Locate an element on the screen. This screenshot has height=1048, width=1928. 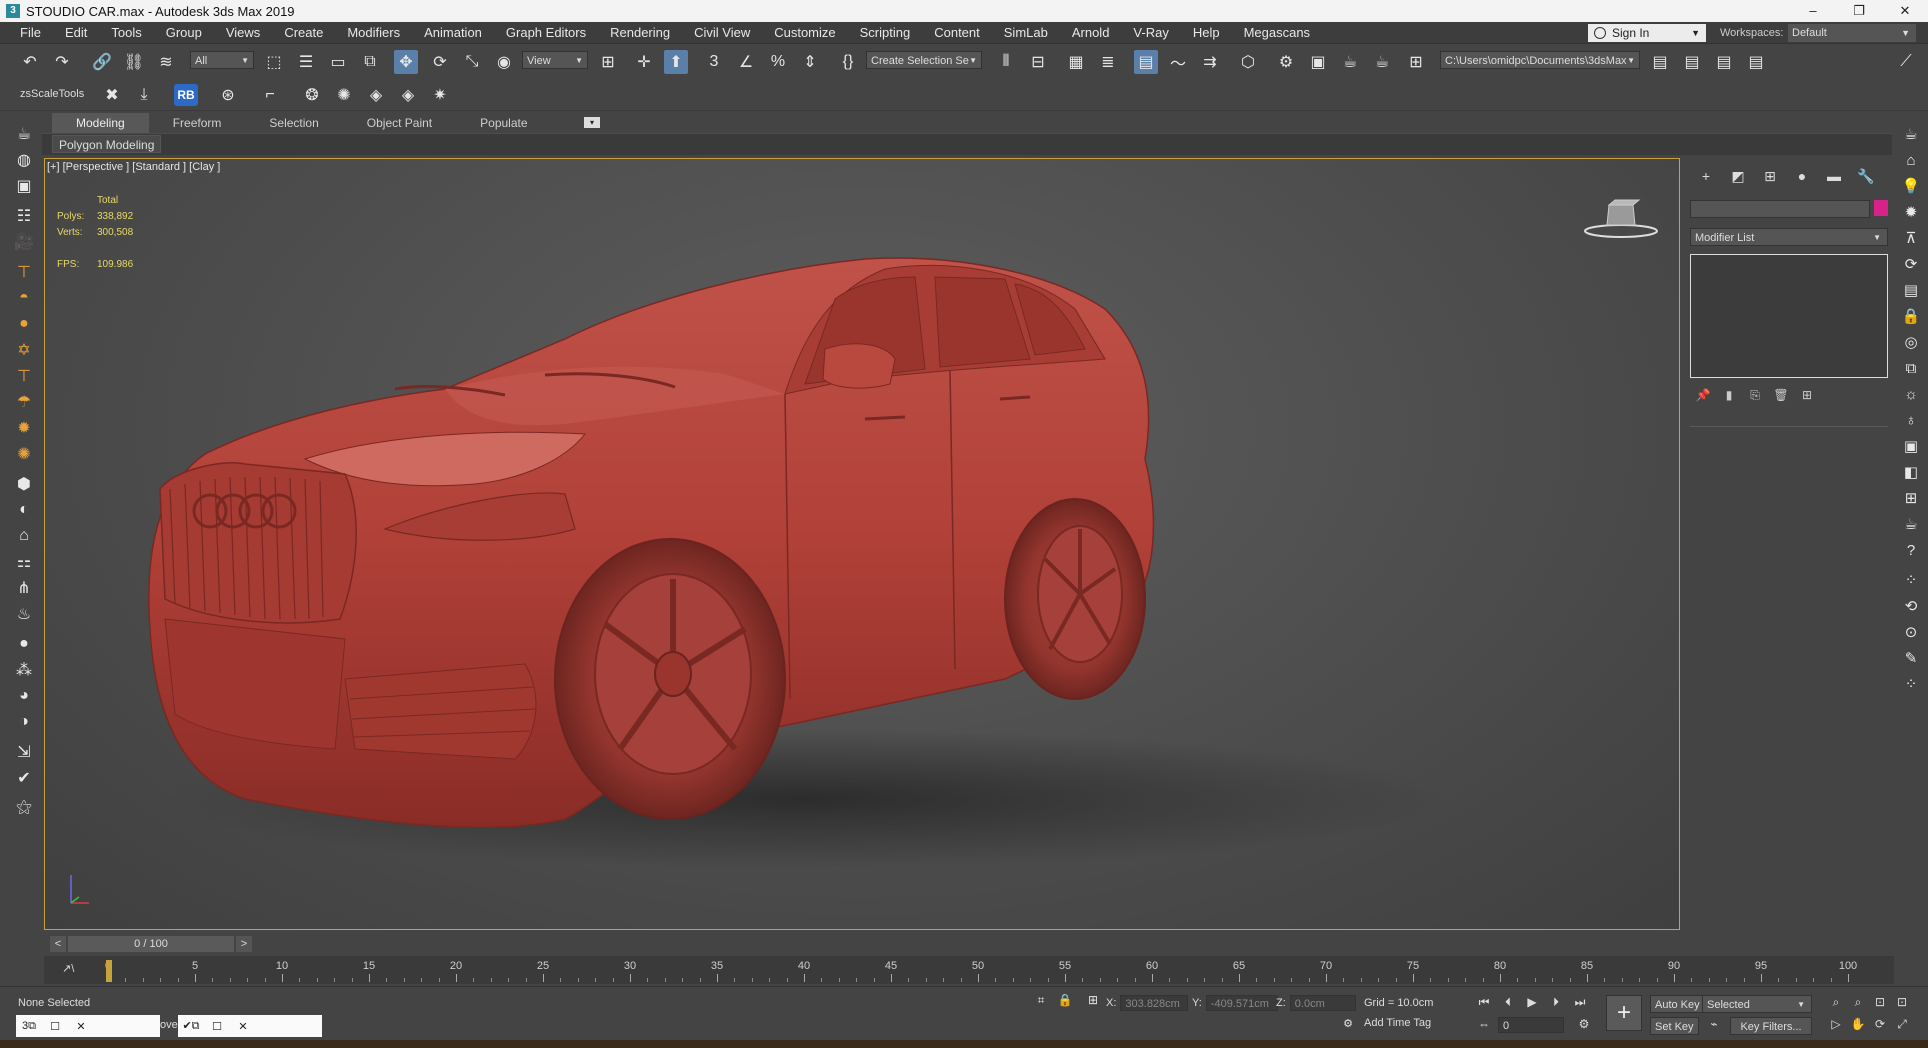
schematic-view-icon: ⇉ is located at coordinates (1210, 62).